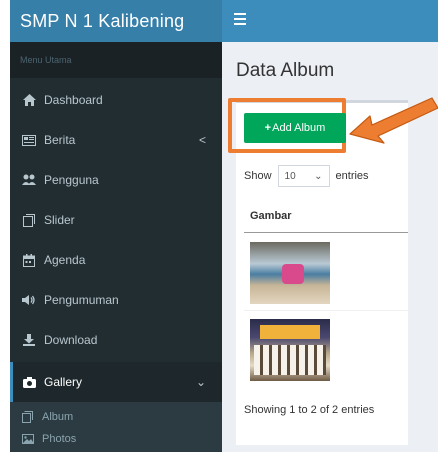  I want to click on brand-title: SMP N 1 Kalibening, so click(102, 21).